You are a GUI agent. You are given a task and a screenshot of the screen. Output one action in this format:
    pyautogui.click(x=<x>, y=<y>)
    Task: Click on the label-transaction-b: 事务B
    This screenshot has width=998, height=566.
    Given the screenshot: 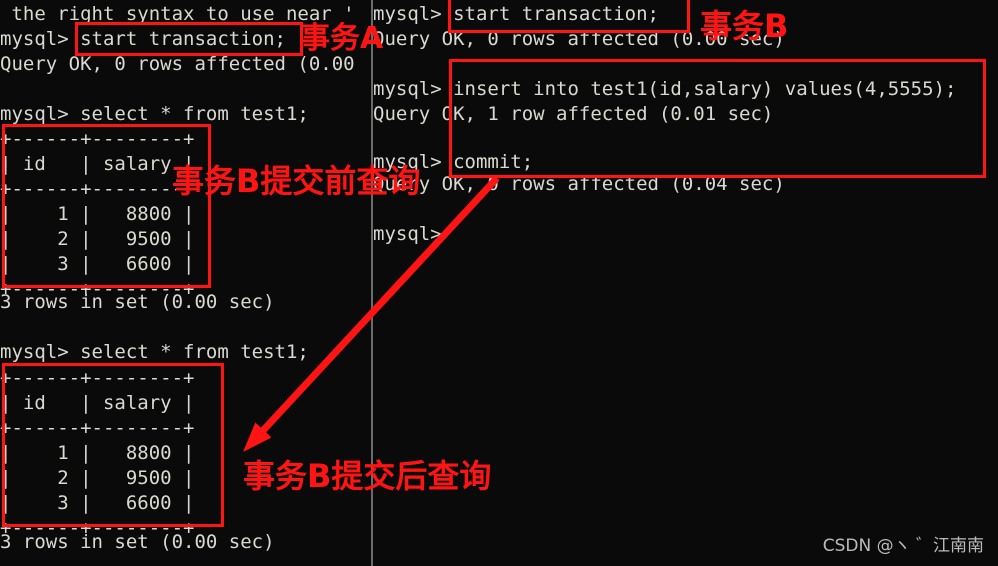 What is the action you would take?
    pyautogui.click(x=744, y=26)
    